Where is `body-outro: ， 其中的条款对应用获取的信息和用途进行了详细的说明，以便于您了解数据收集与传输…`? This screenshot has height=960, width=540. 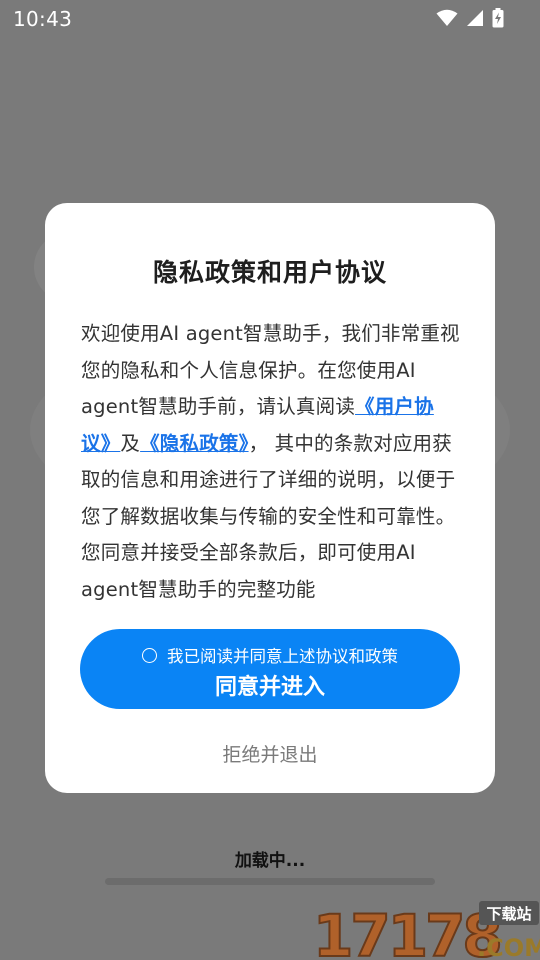
body-outro: ， 其中的条款对应用获取的信息和用途进行了详细的说明，以便于您了解数据收集与传输… is located at coordinates (268, 516).